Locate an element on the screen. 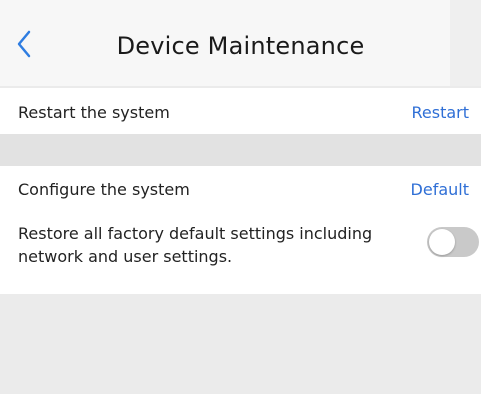 The height and width of the screenshot is (394, 481). restart-button: Restart is located at coordinates (440, 112).